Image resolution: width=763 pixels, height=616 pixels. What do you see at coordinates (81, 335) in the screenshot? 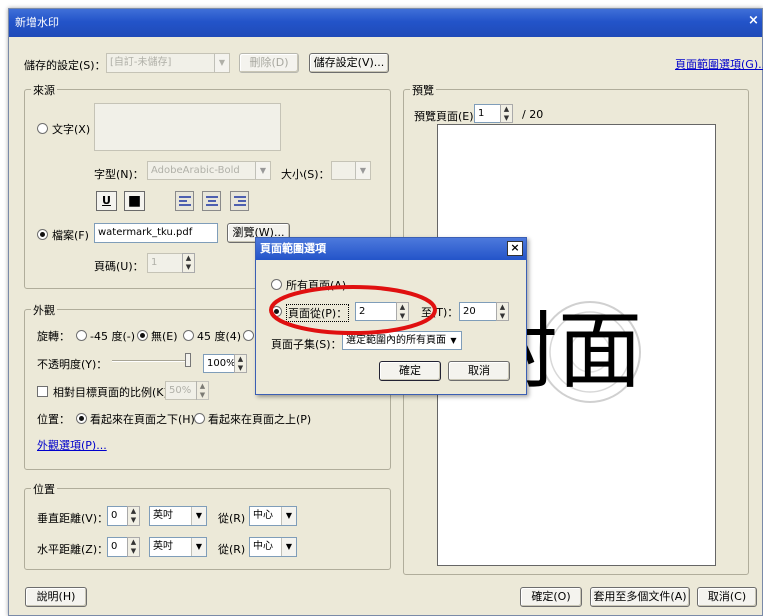
I see `rotate-neg45-radio` at bounding box center [81, 335].